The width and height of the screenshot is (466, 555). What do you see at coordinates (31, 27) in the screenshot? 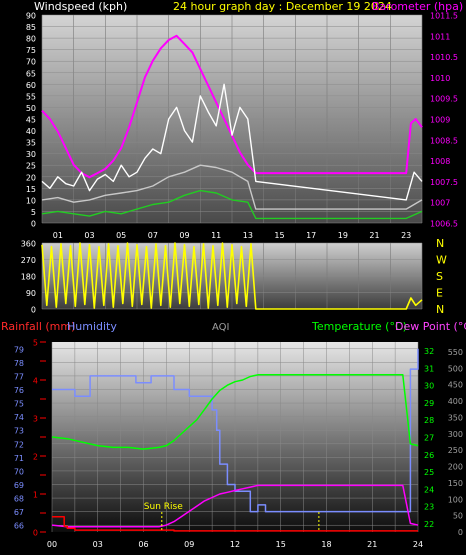
I see `windspeed-tick-label: 85` at bounding box center [31, 27].